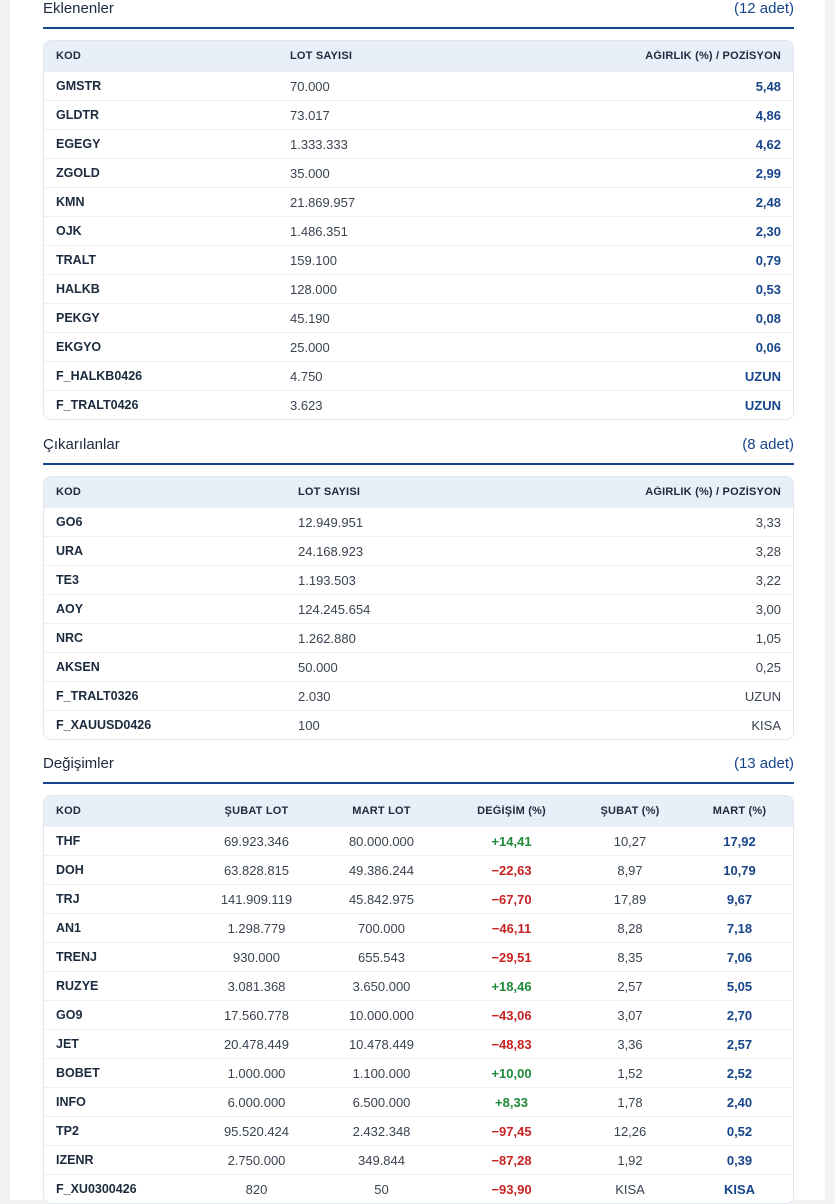 This screenshot has height=1204, width=835. I want to click on weight-cell: UZUN, so click(762, 405).